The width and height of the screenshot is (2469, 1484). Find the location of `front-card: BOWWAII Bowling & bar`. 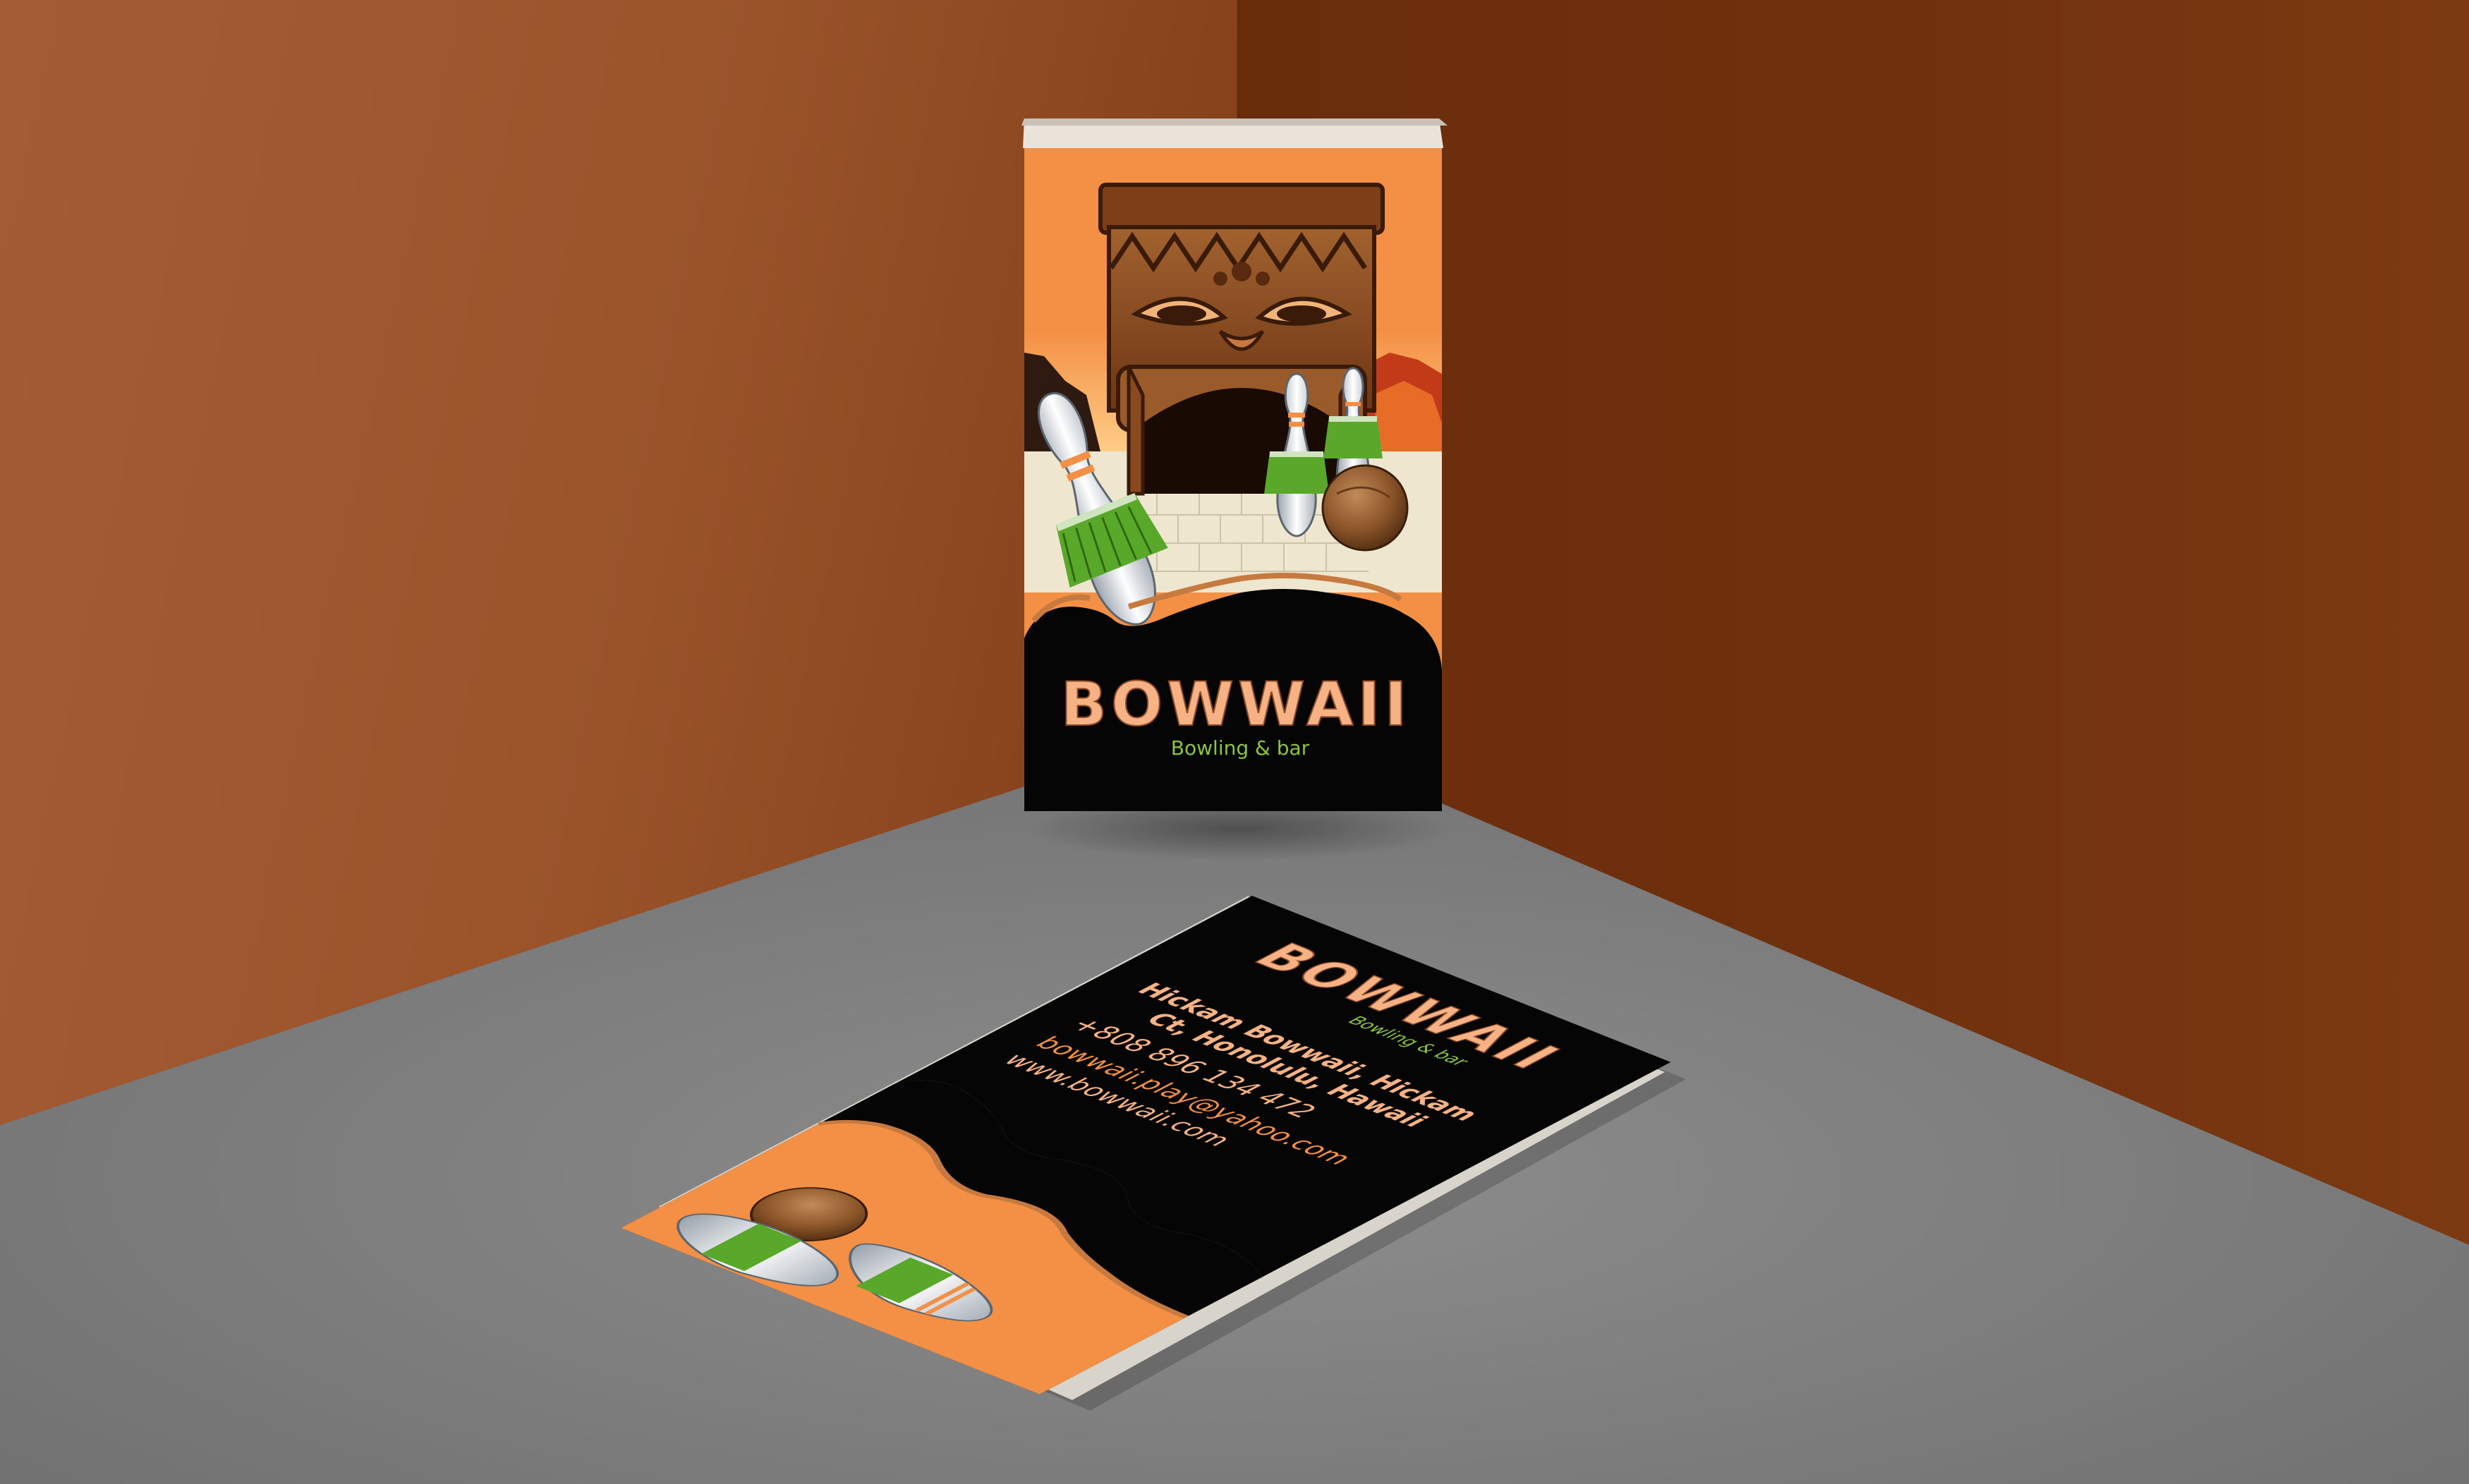

front-card: BOWWAII Bowling & bar is located at coordinates (1234, 464).